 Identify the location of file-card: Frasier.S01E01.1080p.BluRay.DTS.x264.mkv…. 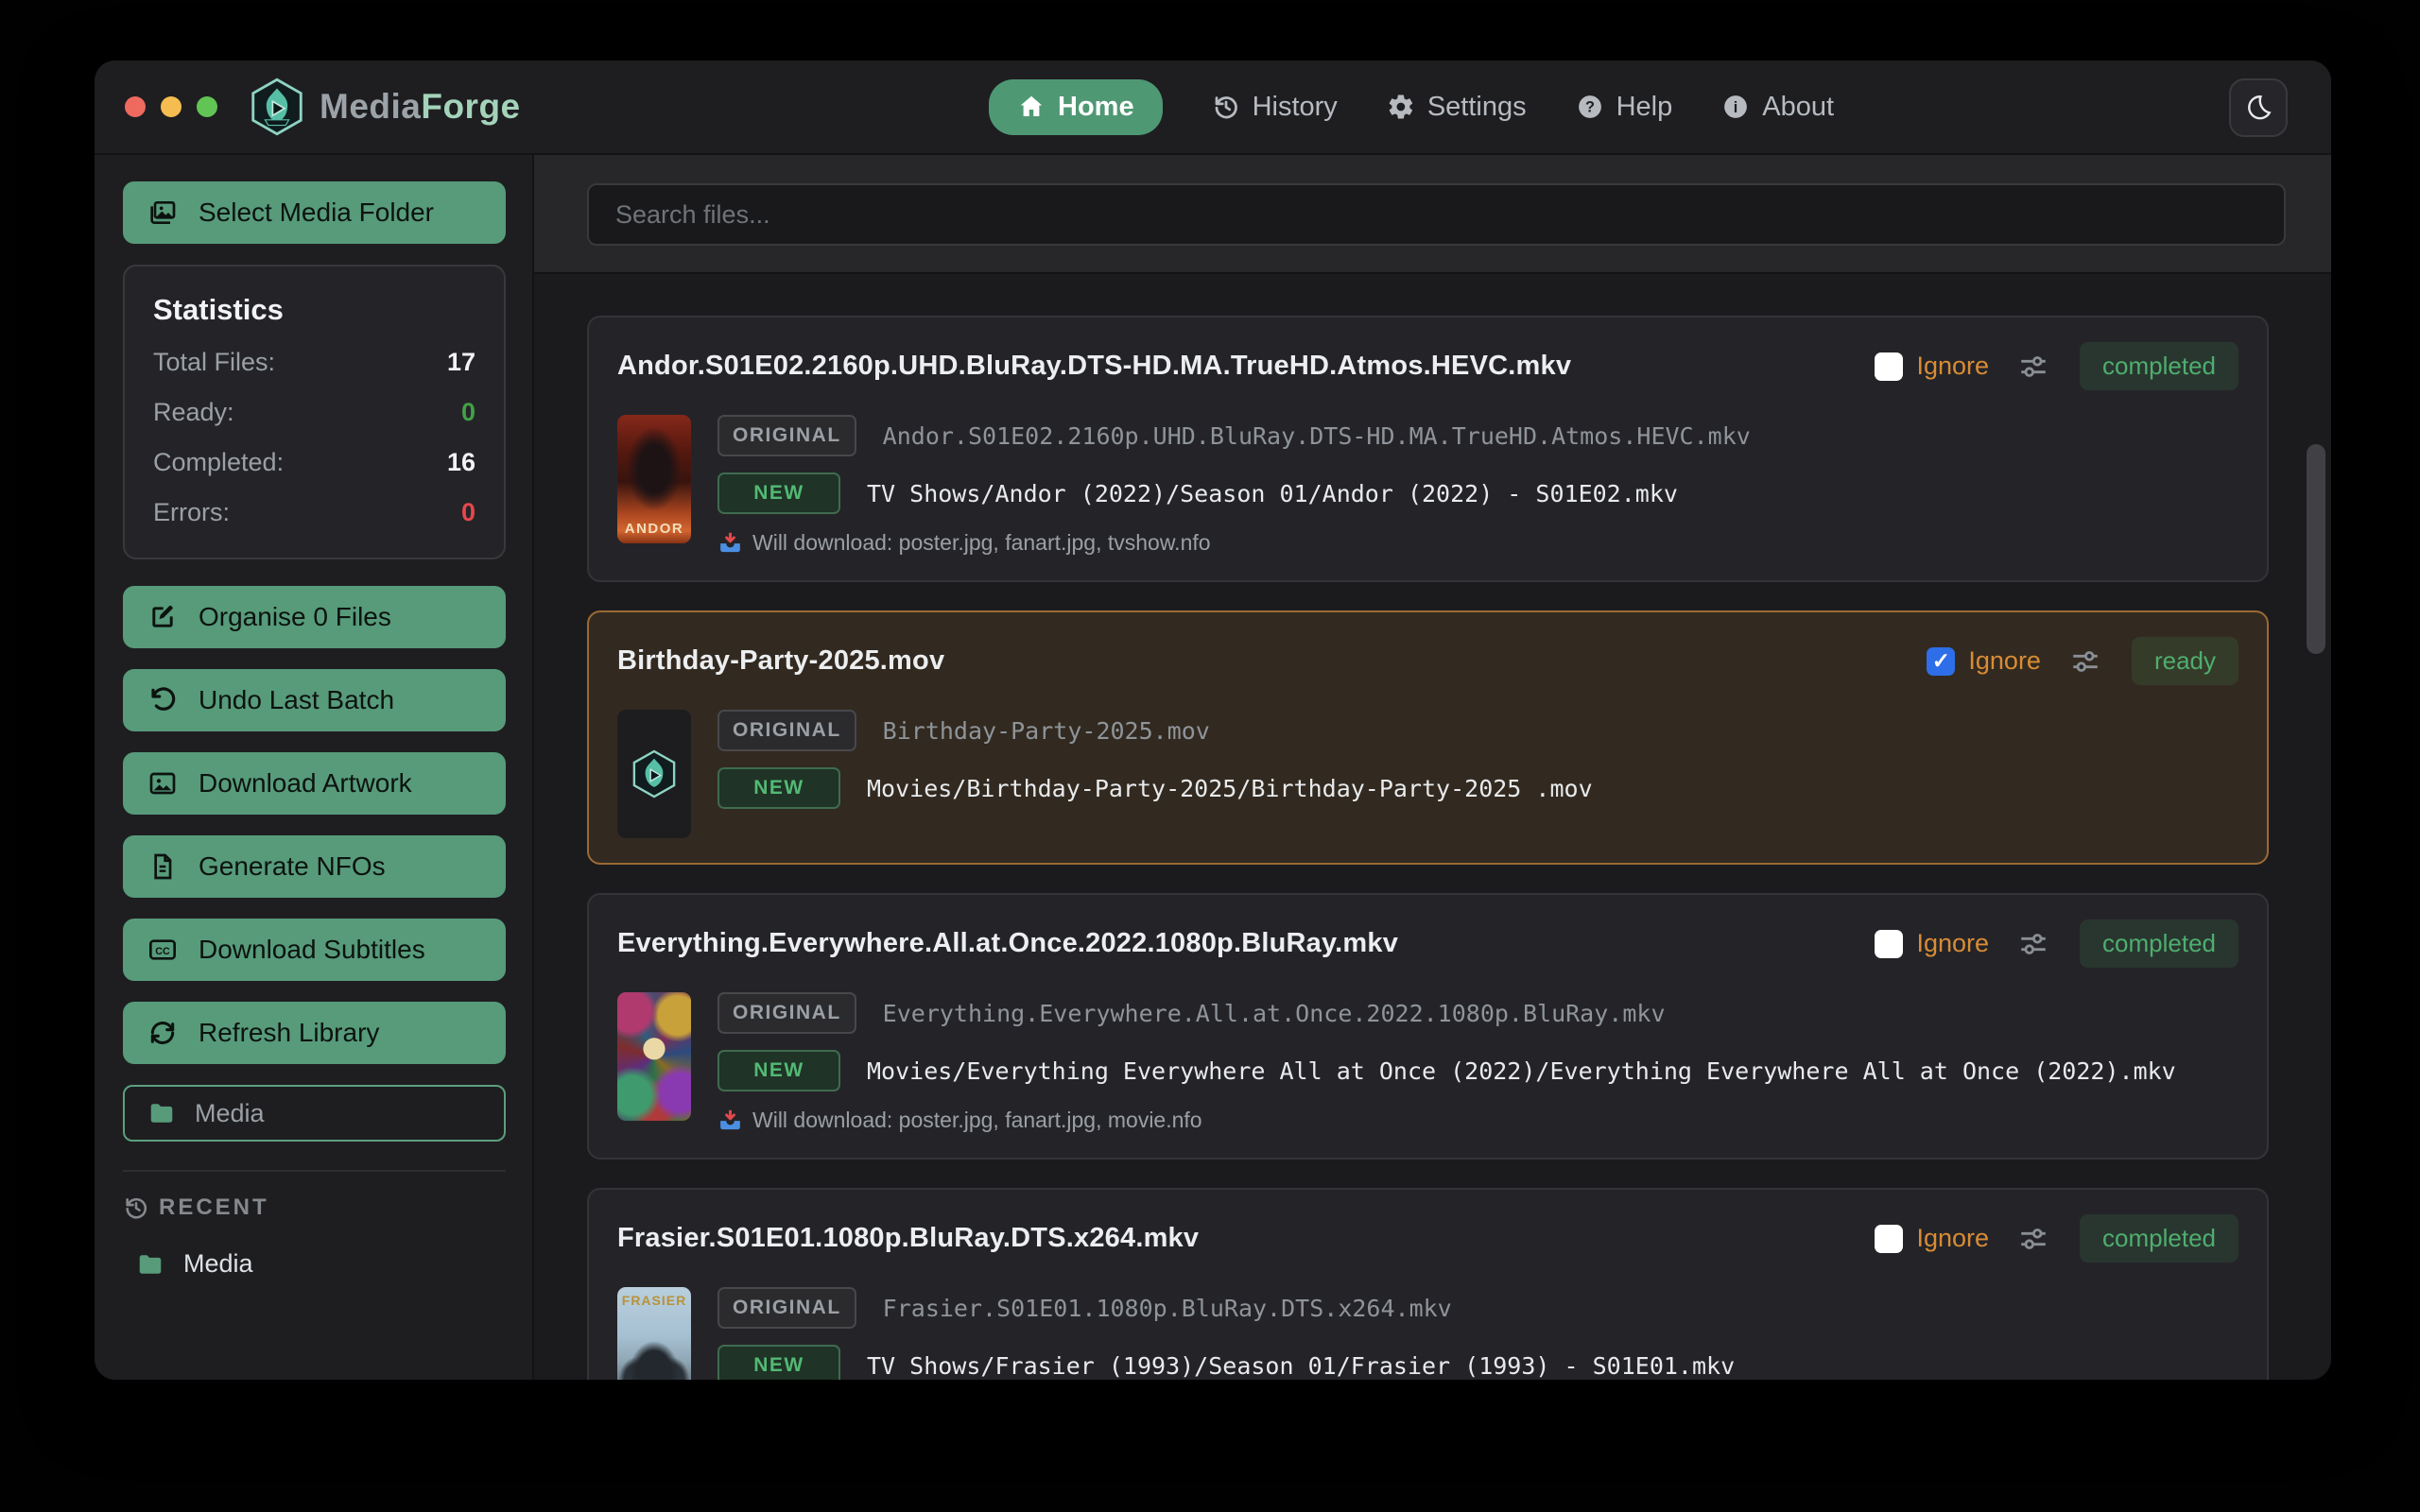
(1428, 1284).